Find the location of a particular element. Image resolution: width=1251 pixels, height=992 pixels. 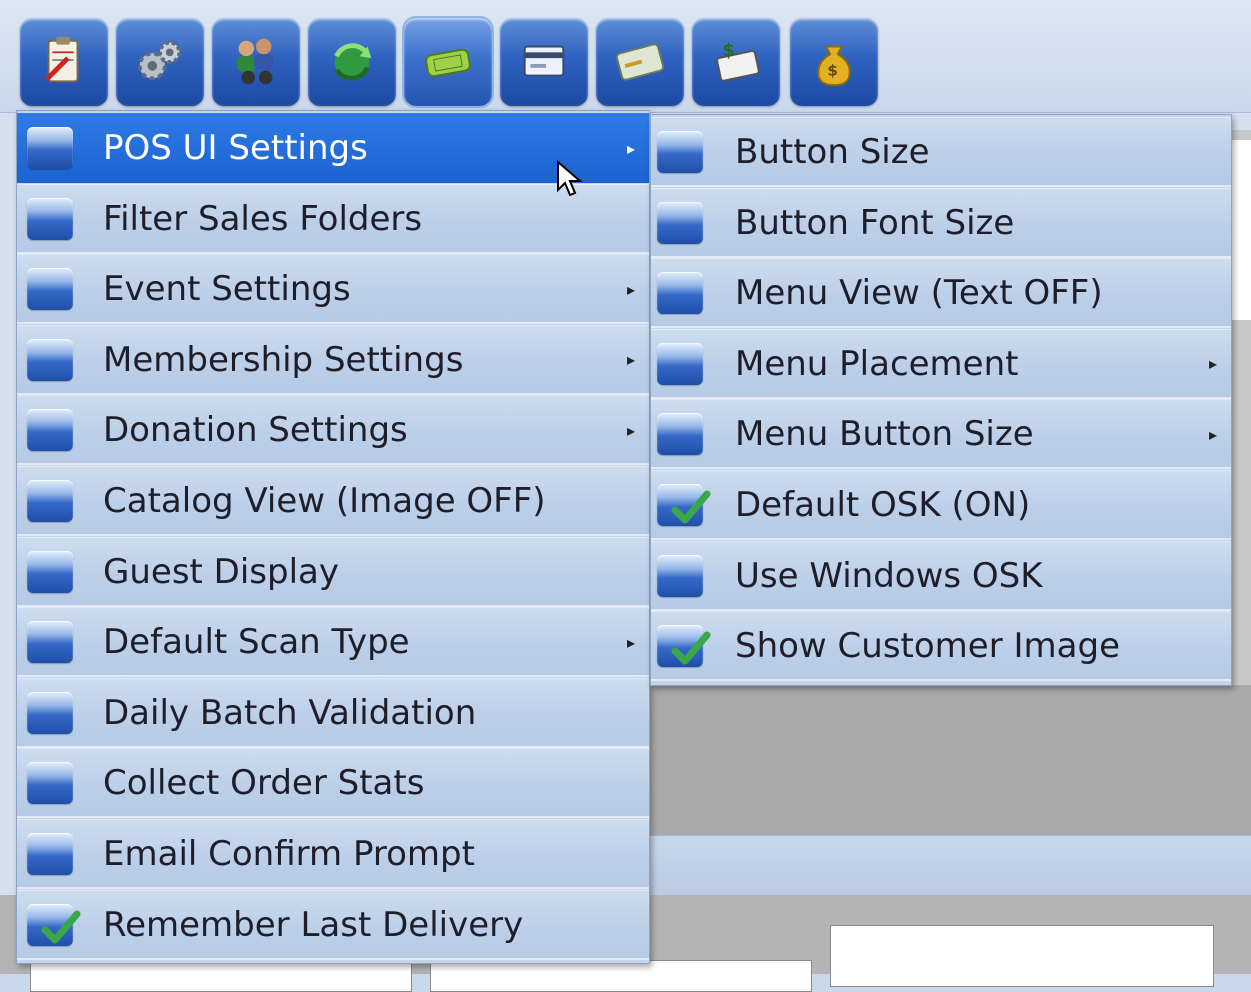

toolbar-button-settings is located at coordinates (64, 62).